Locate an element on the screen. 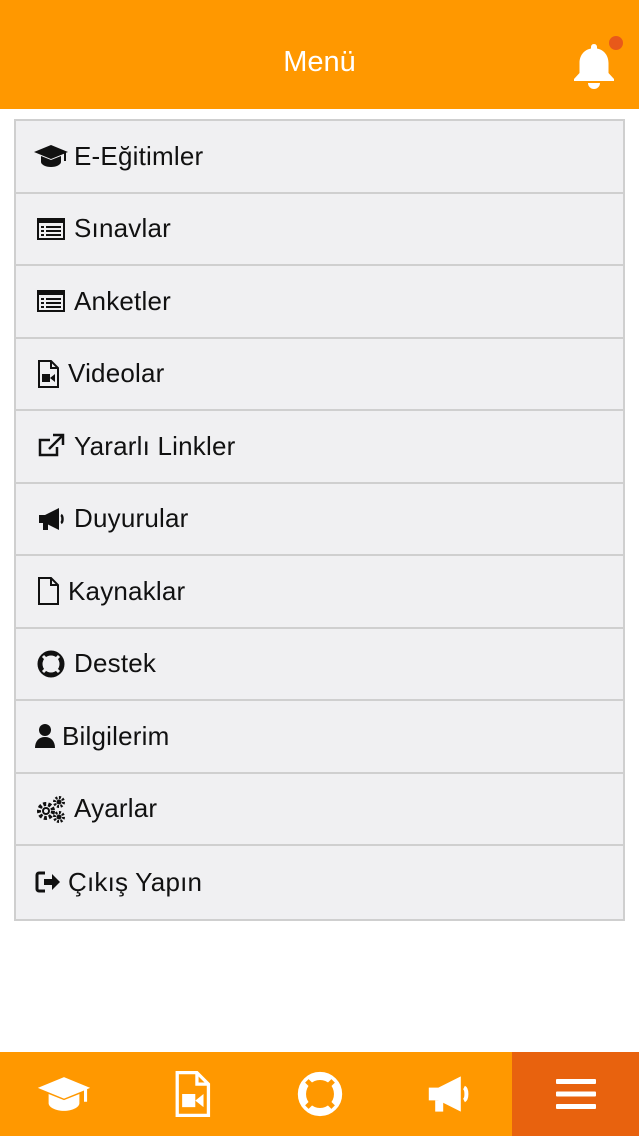 The image size is (639, 1136). menu-item-label: Anketler is located at coordinates (122, 300).